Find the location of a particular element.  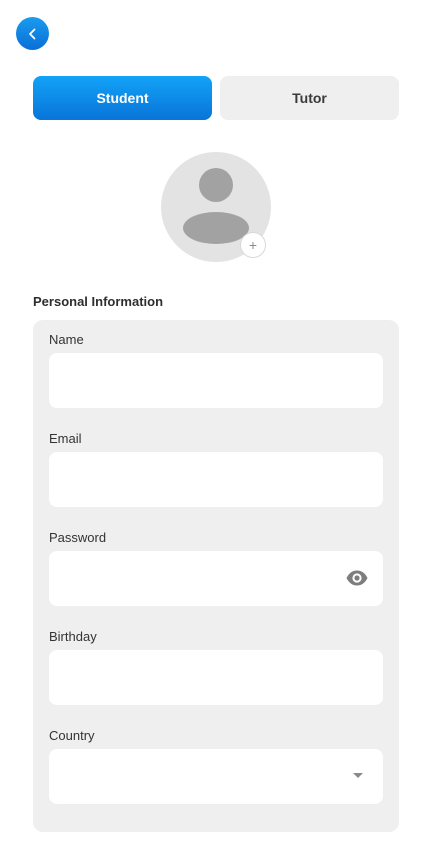

email-label: Email is located at coordinates (65, 438).